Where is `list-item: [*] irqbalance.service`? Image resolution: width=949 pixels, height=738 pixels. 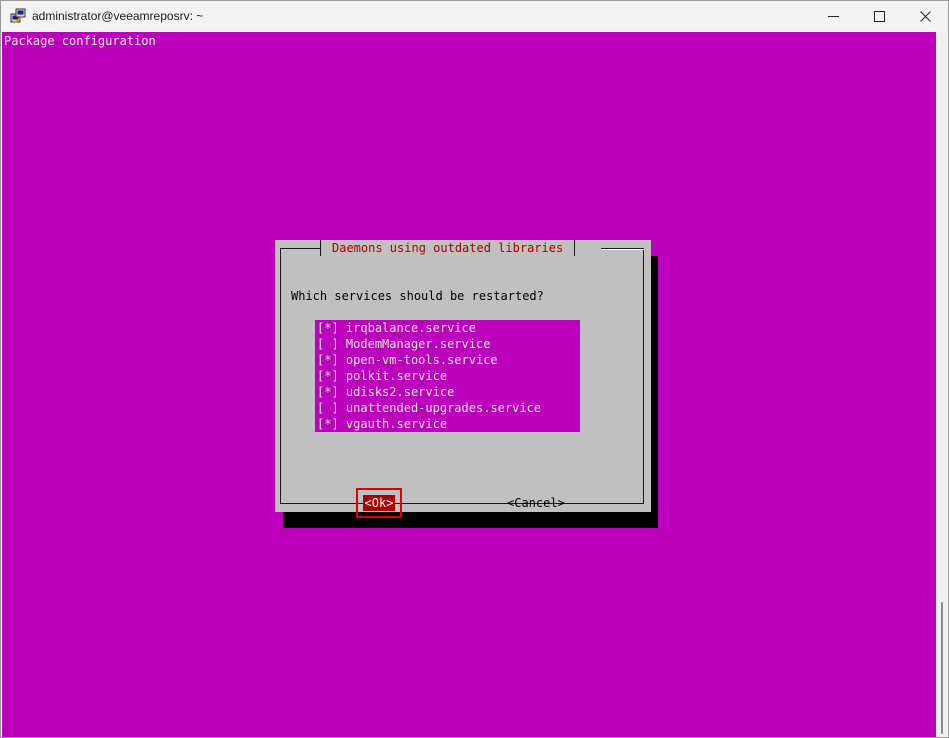 list-item: [*] irqbalance.service is located at coordinates (396, 328).